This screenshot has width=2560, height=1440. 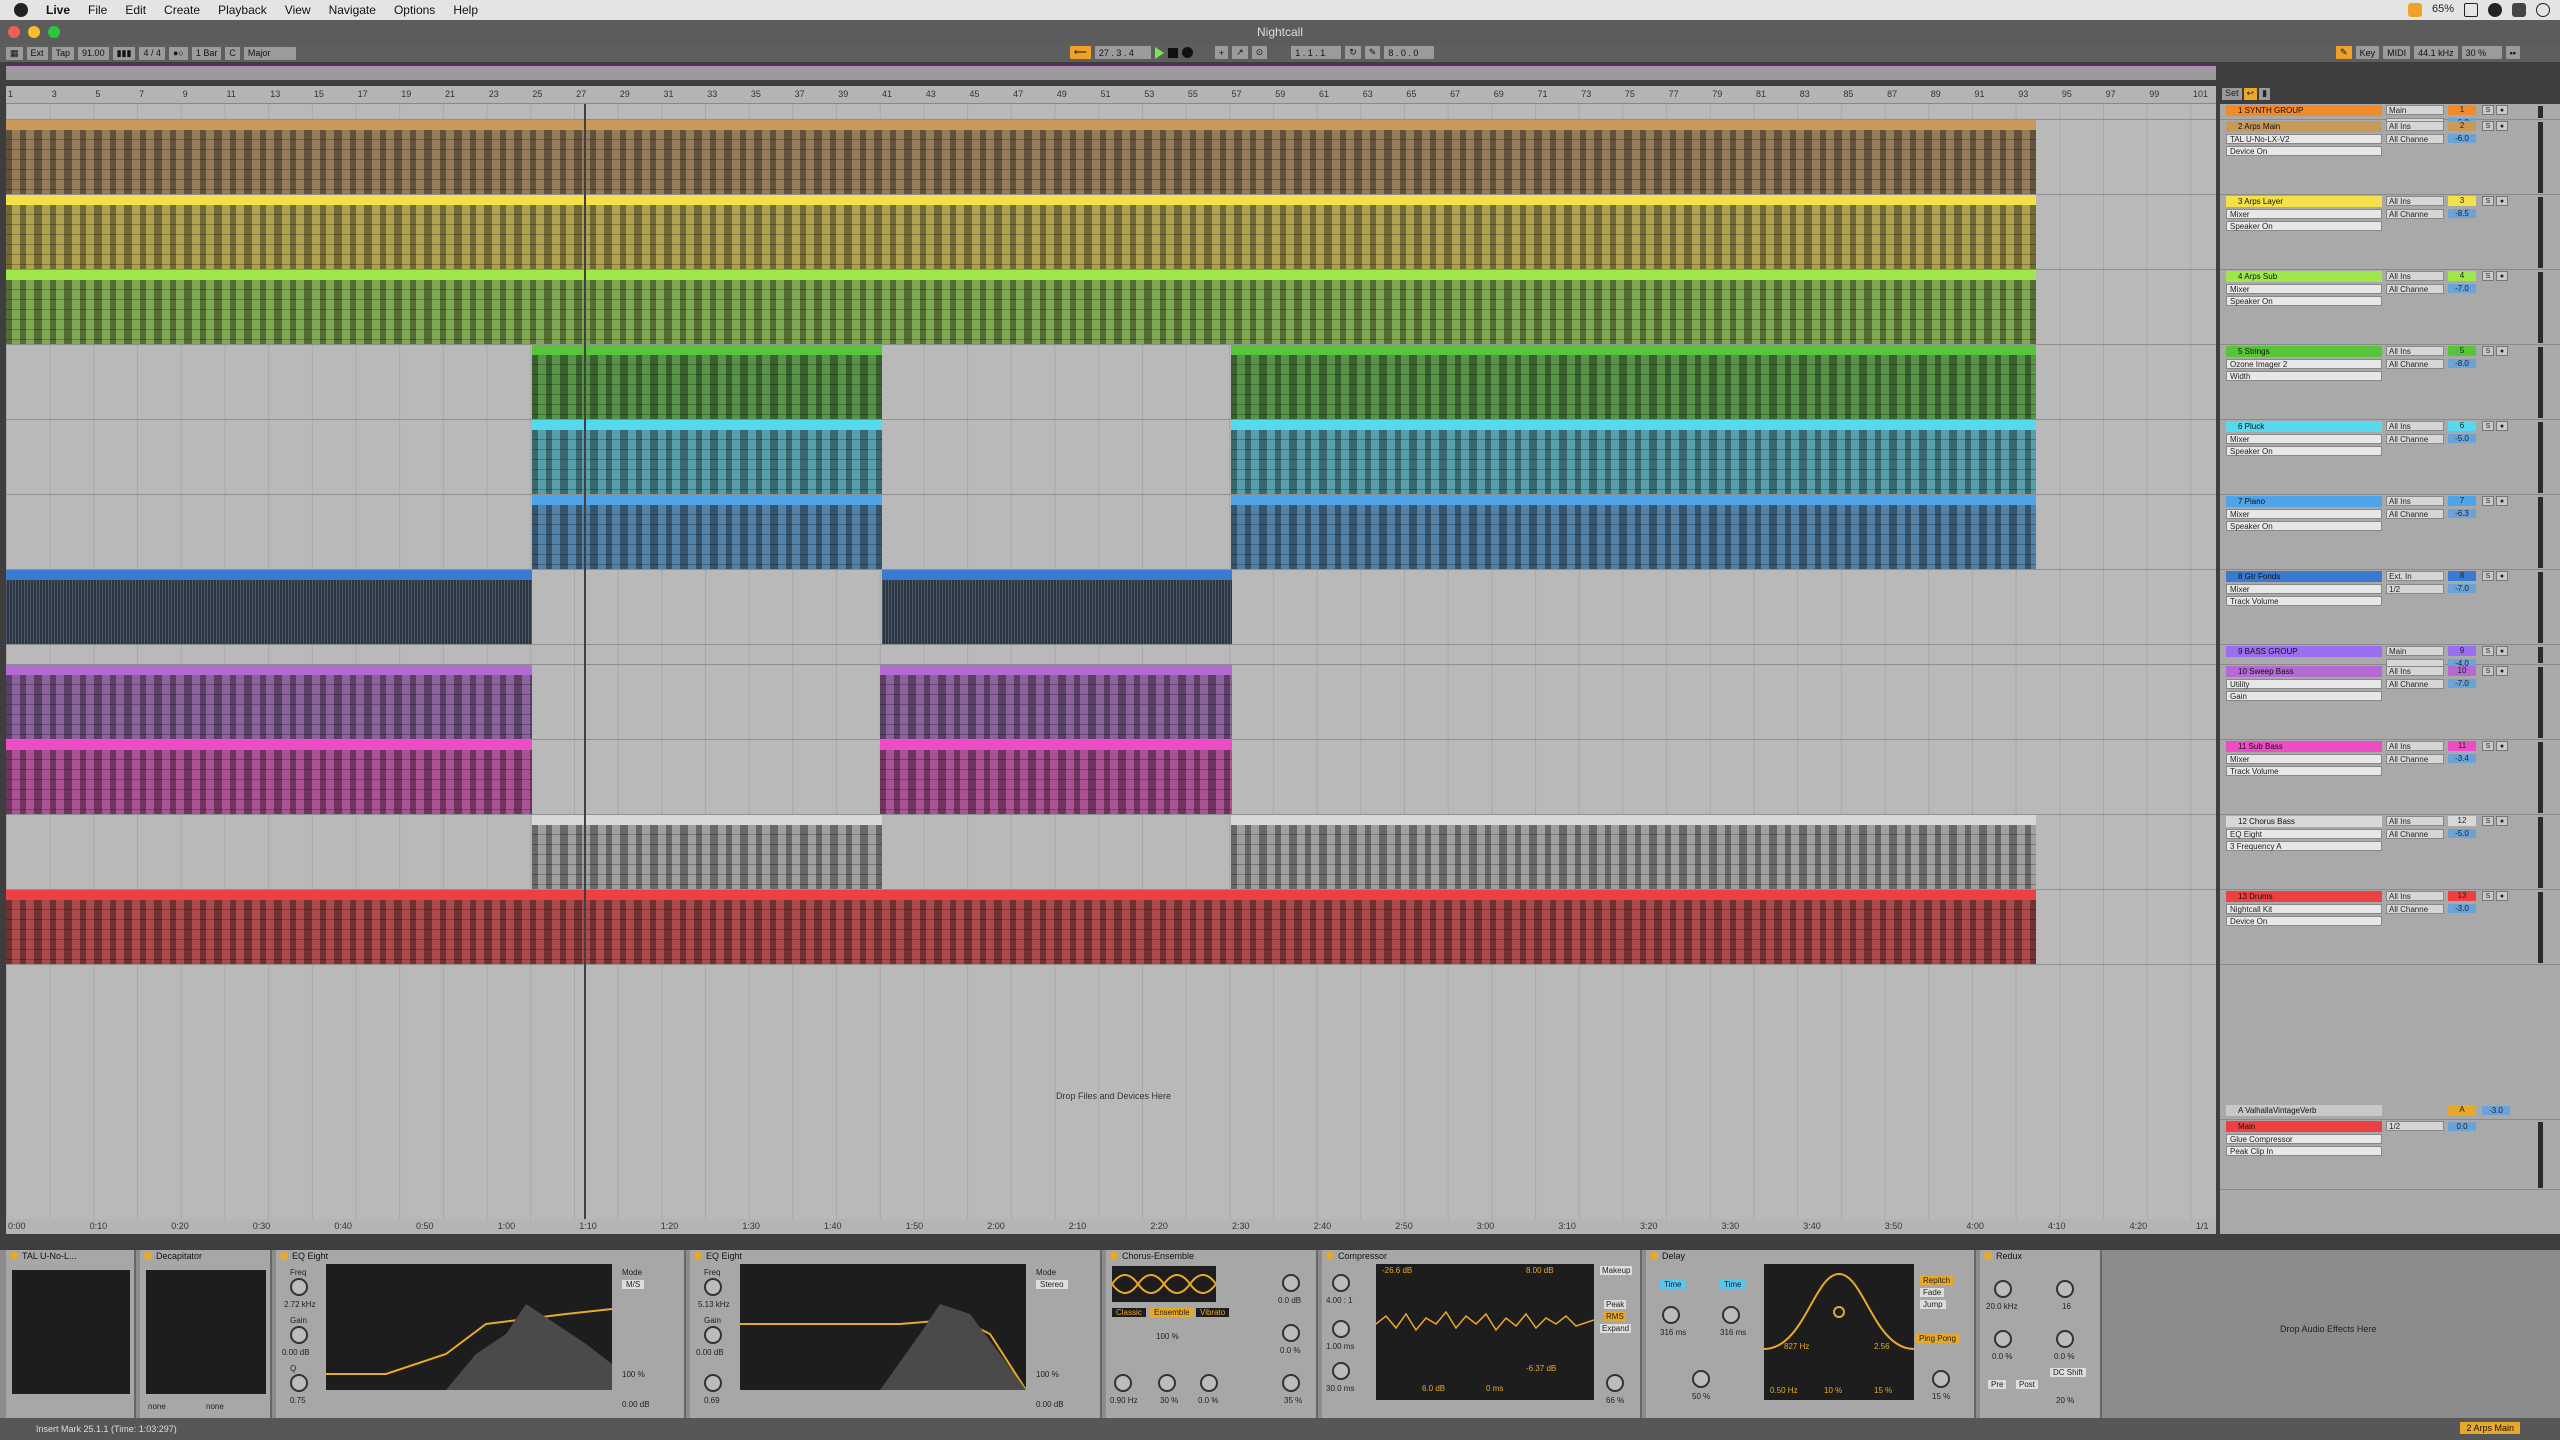 I want to click on play-icon, so click(x=1159, y=52).